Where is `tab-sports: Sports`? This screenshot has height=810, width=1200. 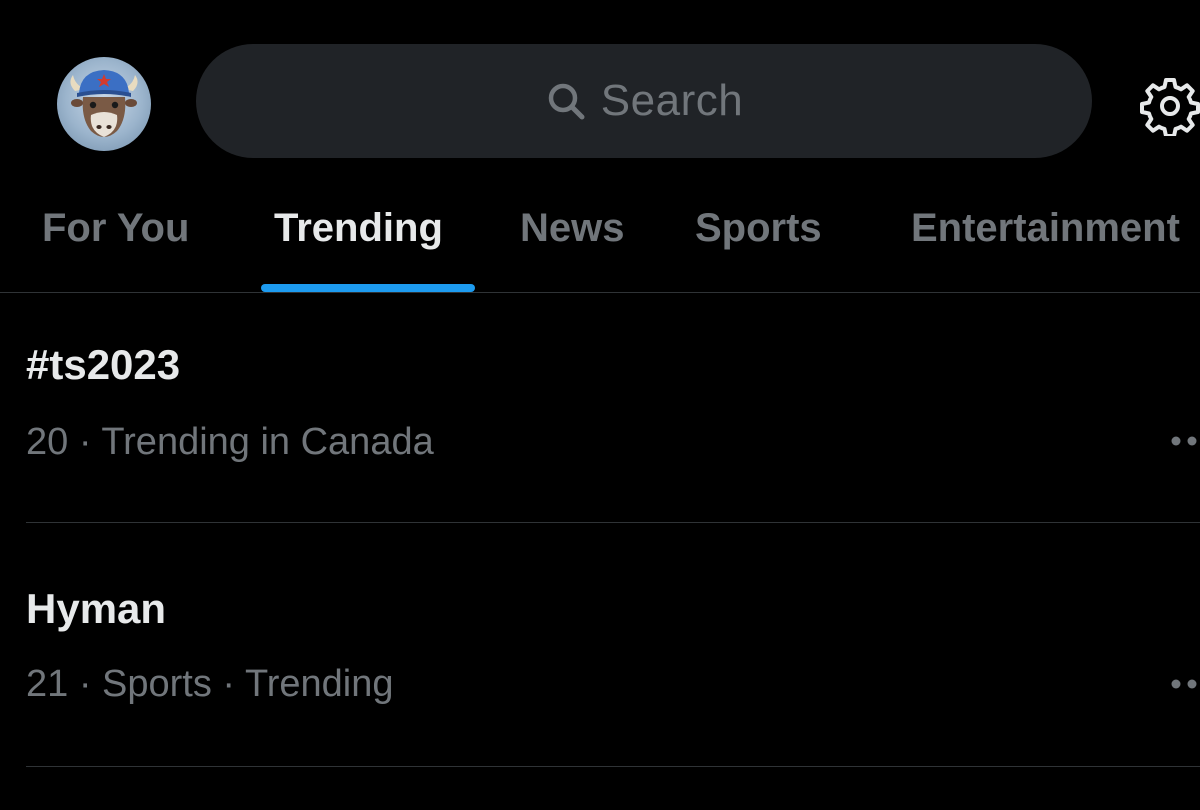
tab-sports: Sports is located at coordinates (758, 228).